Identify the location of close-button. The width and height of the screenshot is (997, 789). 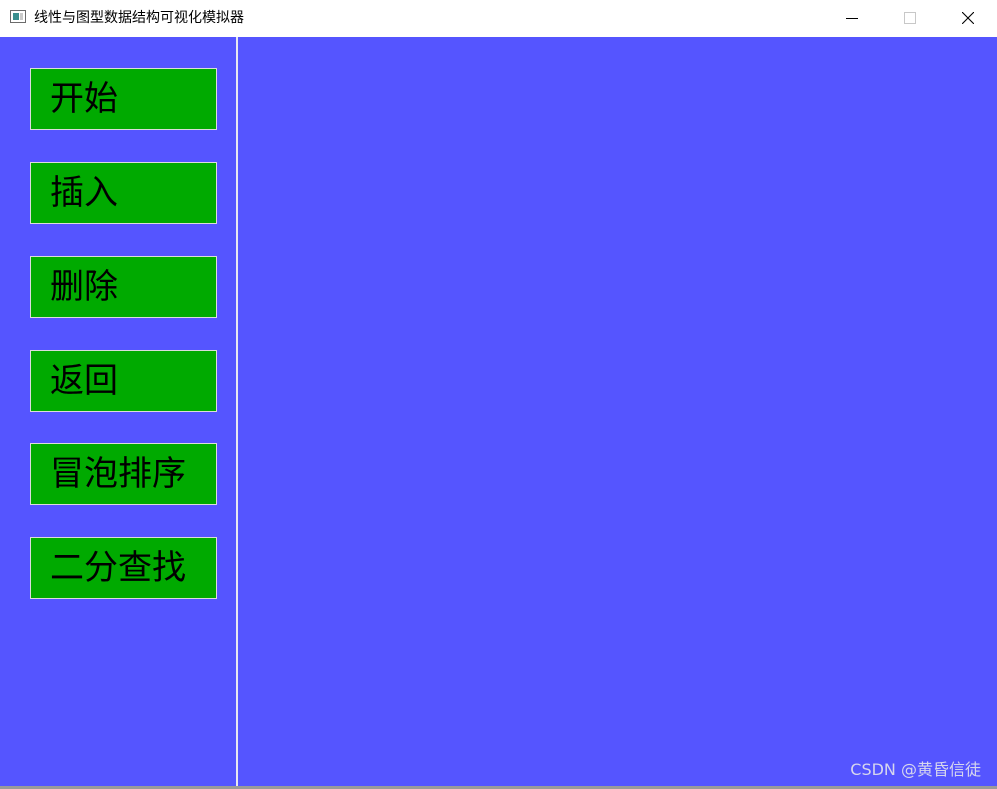
(968, 18).